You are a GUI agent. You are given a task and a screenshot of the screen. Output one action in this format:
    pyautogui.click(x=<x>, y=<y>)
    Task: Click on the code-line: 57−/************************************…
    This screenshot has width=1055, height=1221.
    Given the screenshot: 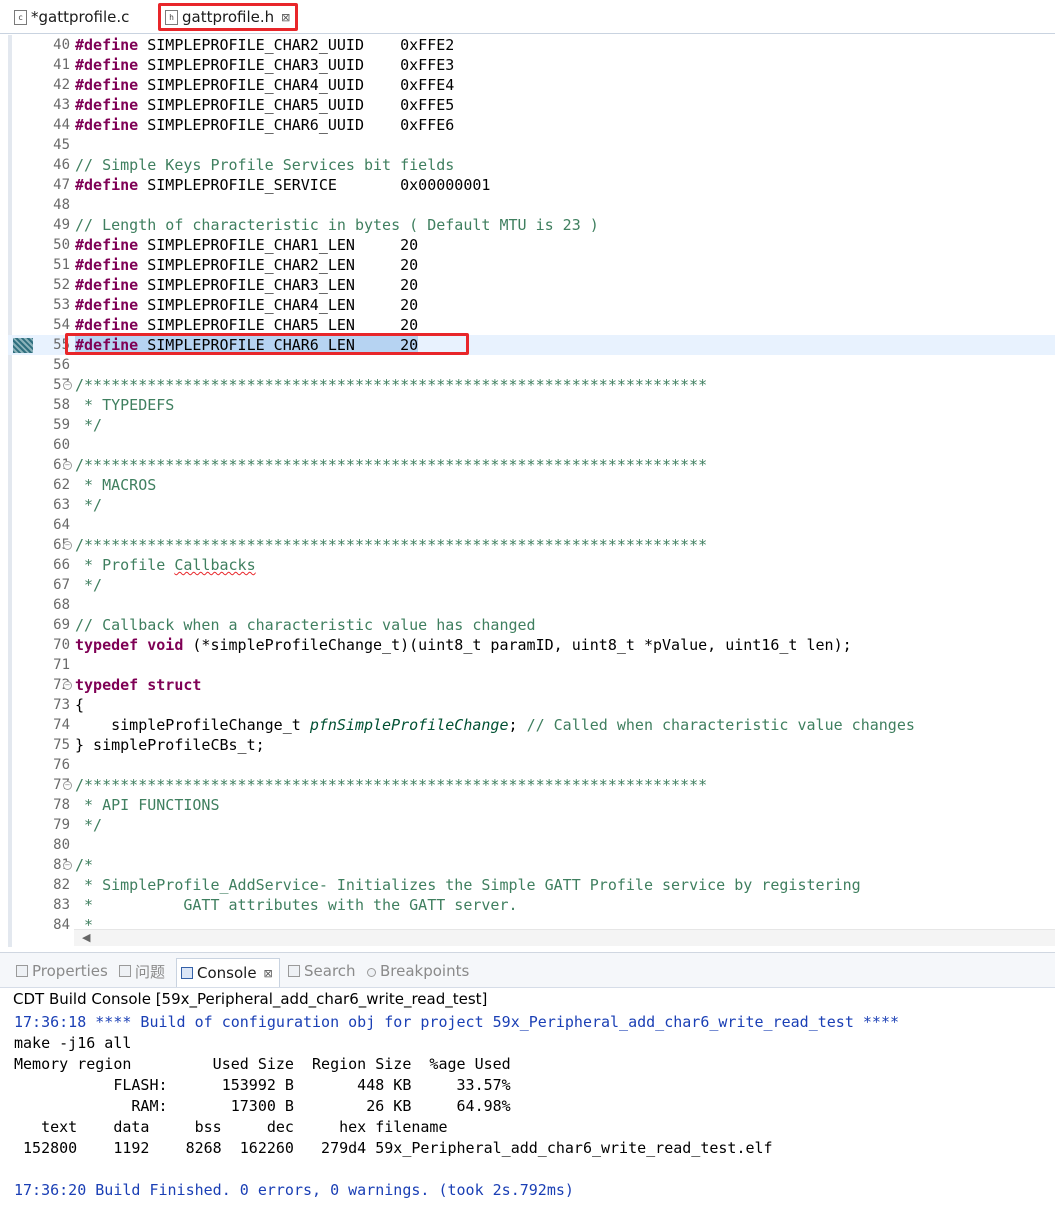 What is the action you would take?
    pyautogui.click(x=531, y=385)
    